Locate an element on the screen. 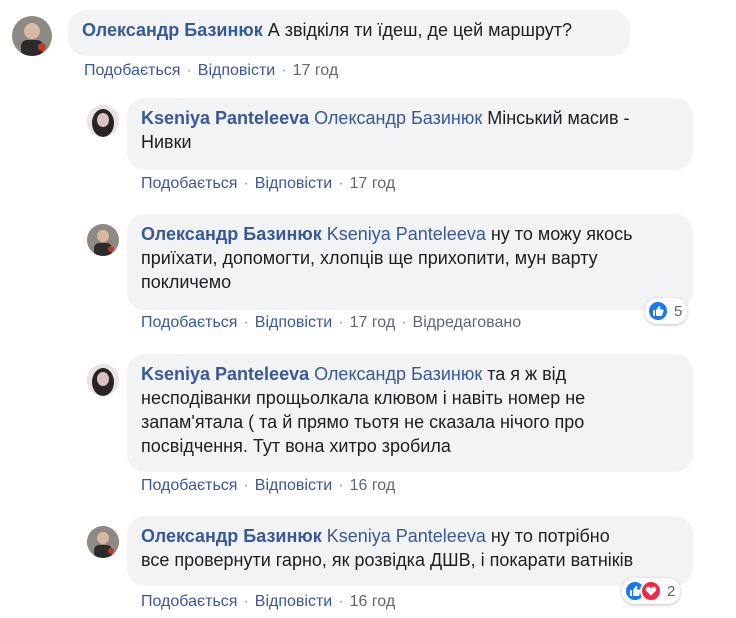 Image resolution: width=736 pixels, height=618 pixels. comment-text-line: покличемо is located at coordinates (186, 282).